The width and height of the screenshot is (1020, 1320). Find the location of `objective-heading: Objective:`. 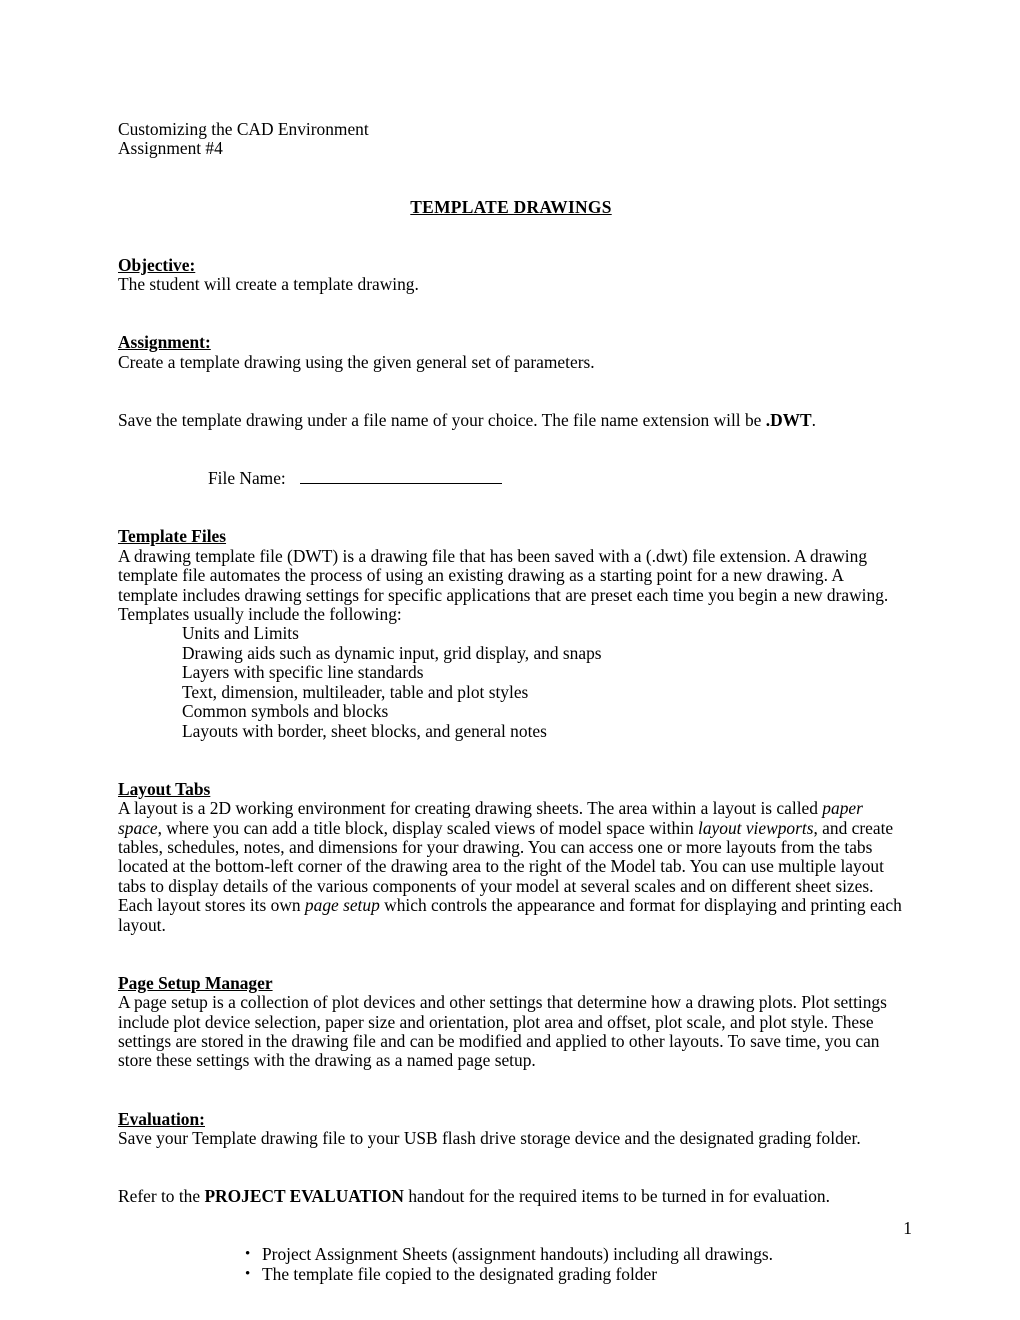

objective-heading: Objective: is located at coordinates (157, 264).